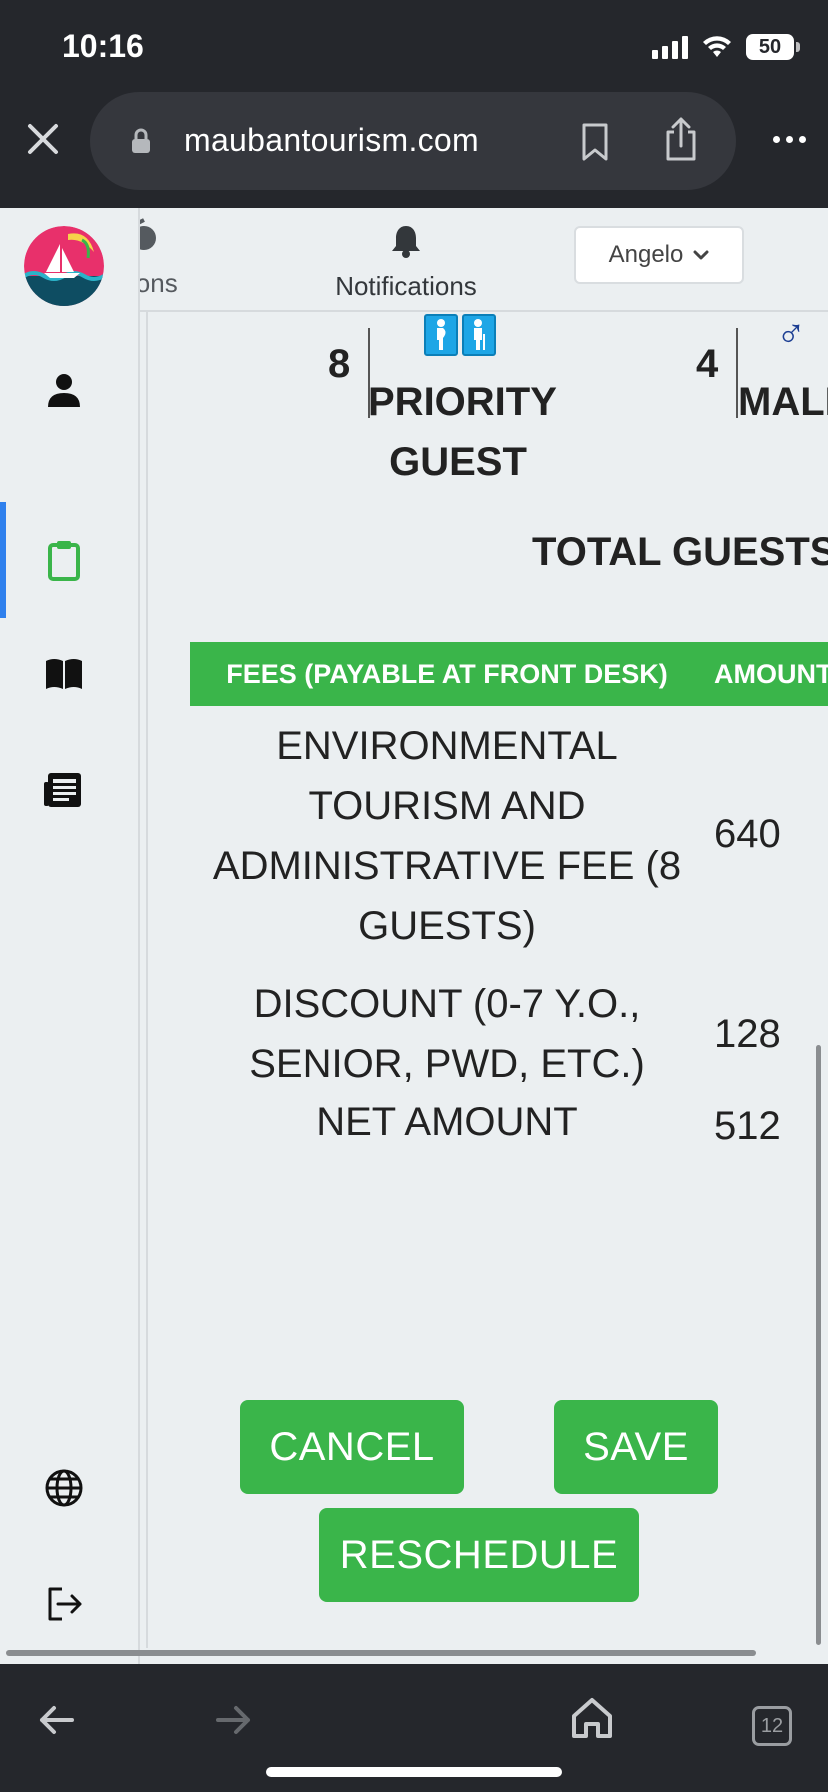  What do you see at coordinates (151, 236) in the screenshot?
I see `alarm-icon` at bounding box center [151, 236].